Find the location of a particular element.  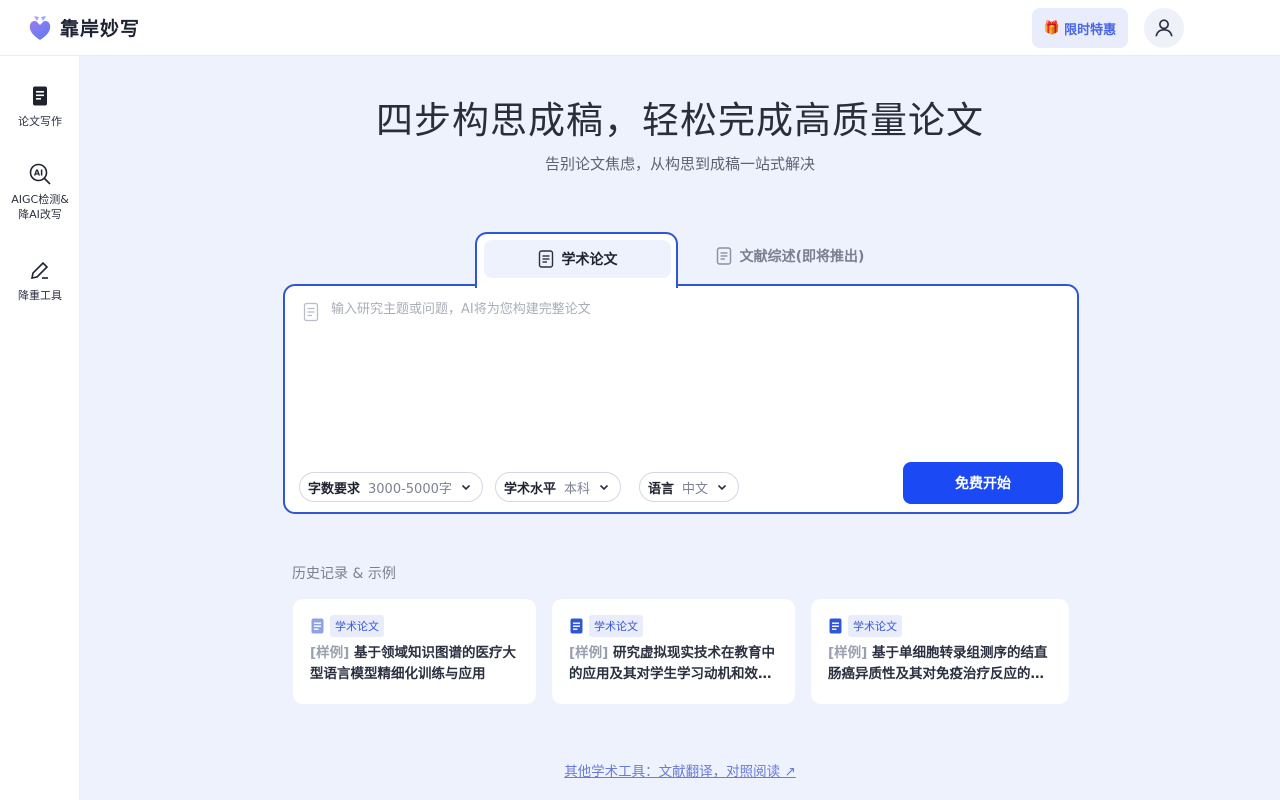

sidebar-item-label: 降重工具 is located at coordinates (40, 295).